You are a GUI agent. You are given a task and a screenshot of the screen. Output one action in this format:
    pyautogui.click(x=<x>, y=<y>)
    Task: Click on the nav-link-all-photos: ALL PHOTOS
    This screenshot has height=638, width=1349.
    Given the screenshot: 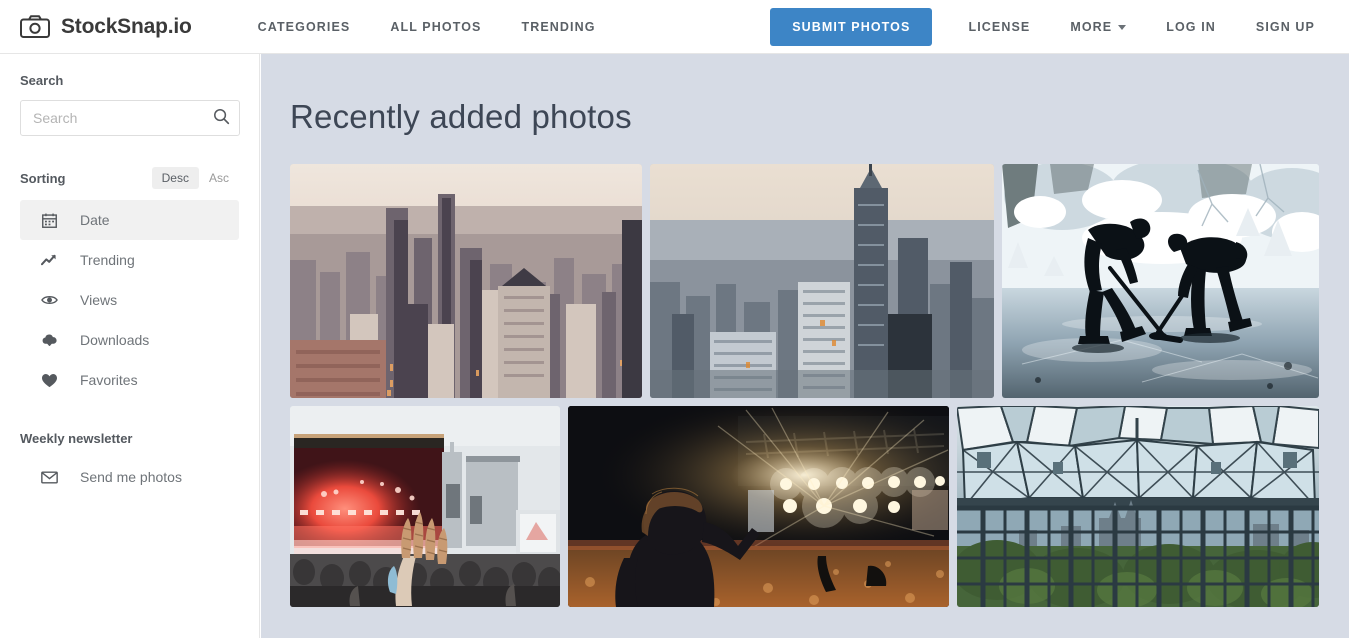 What is the action you would take?
    pyautogui.click(x=435, y=27)
    